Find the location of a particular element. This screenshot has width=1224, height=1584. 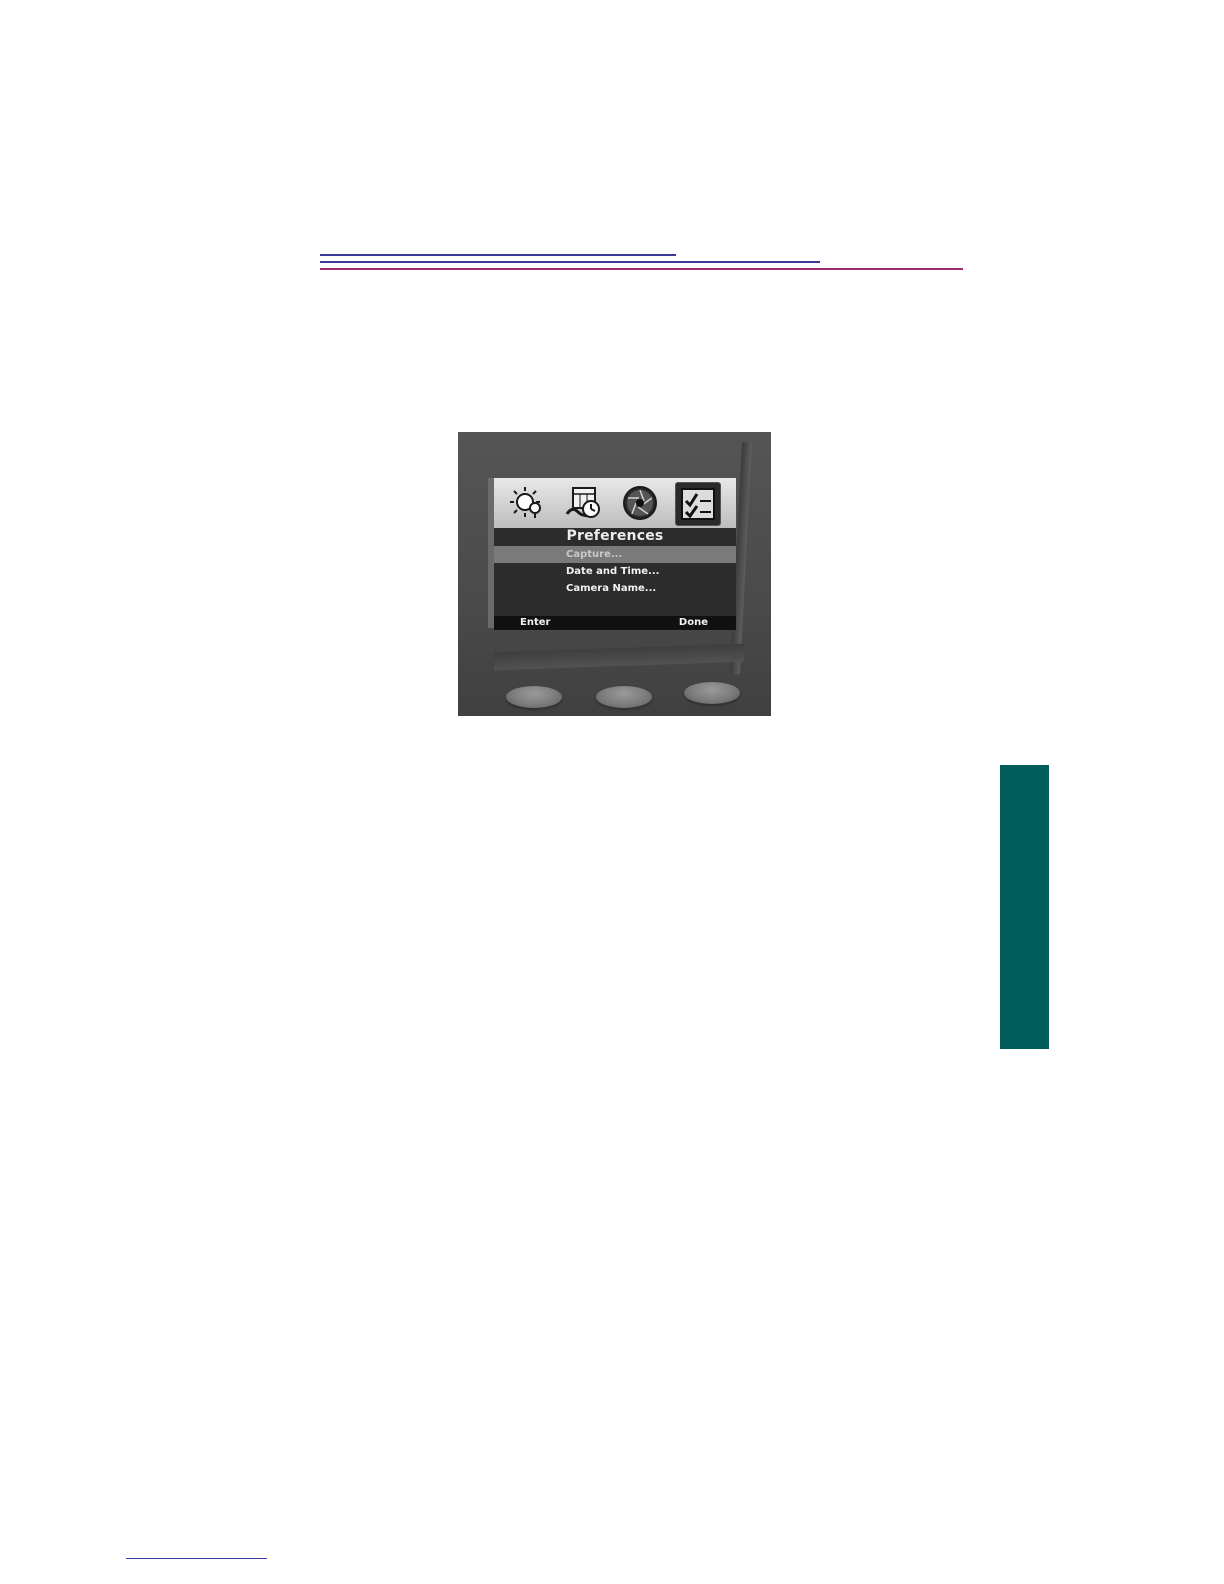

calendar-clock-icon is located at coordinates (582, 502).